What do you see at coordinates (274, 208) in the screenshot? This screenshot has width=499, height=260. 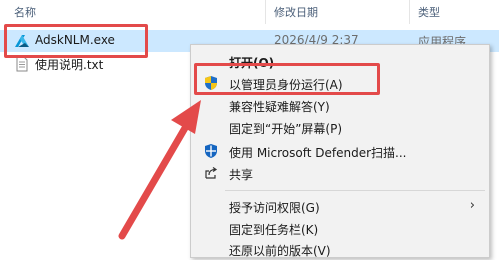 I see `menu-item-label: 授予访问权限(G)` at bounding box center [274, 208].